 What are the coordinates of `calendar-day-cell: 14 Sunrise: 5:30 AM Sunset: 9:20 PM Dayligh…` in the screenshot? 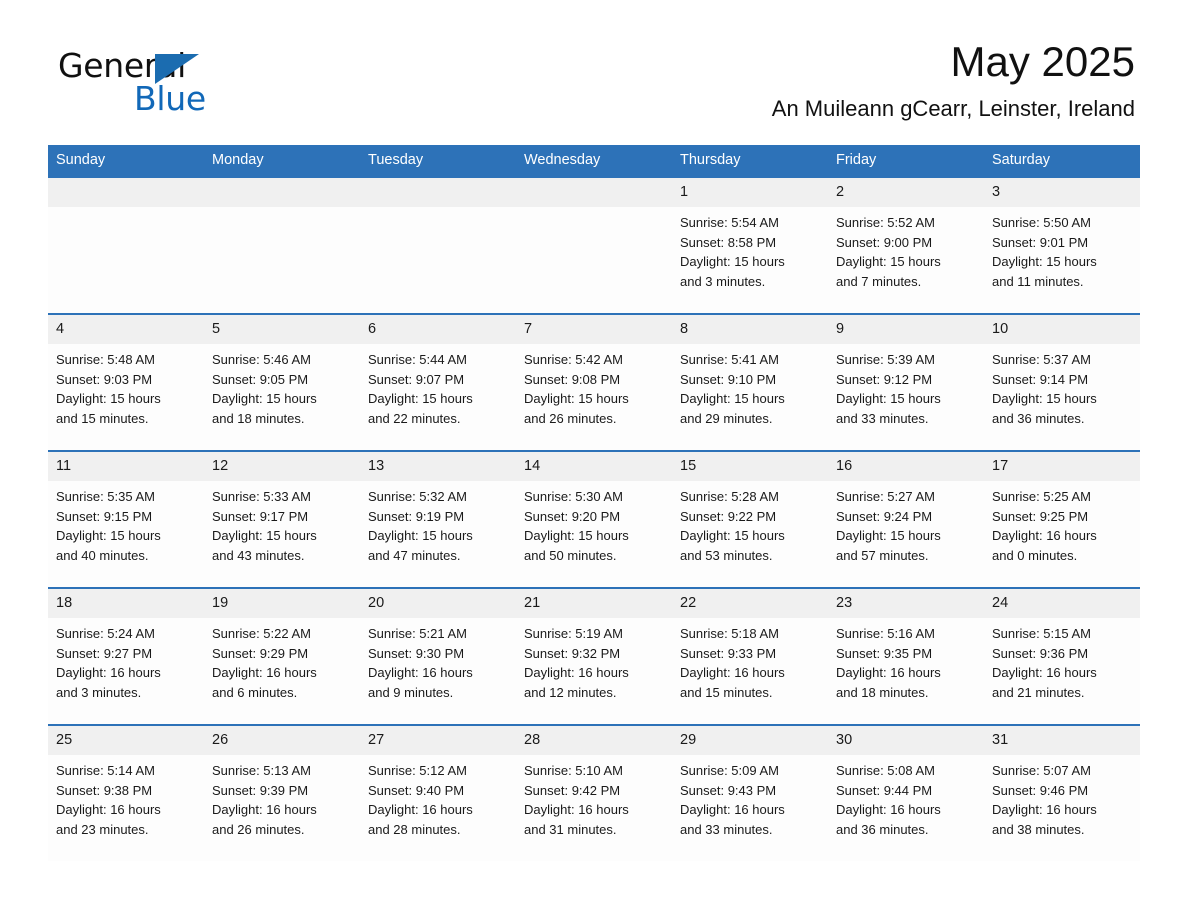 It's located at (594, 519).